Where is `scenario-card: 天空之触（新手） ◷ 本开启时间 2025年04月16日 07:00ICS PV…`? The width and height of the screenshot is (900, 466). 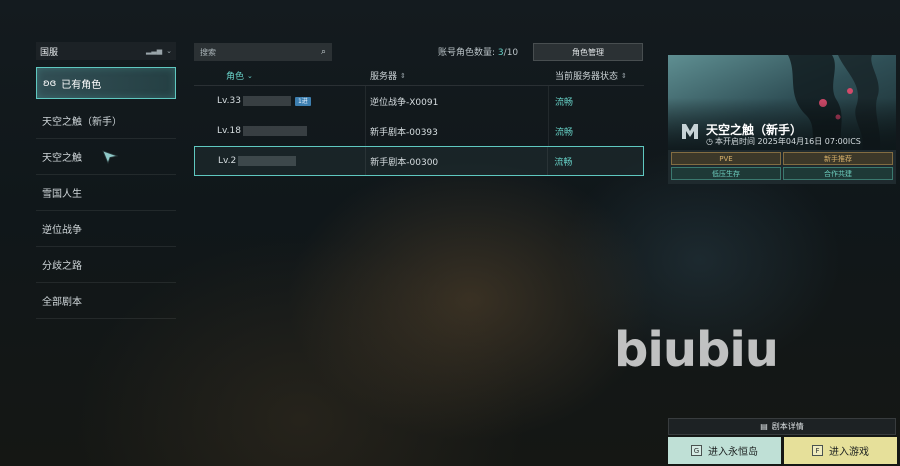 scenario-card: 天空之触（新手） ◷ 本开启时间 2025年04月16日 07:00ICS PV… is located at coordinates (782, 119).